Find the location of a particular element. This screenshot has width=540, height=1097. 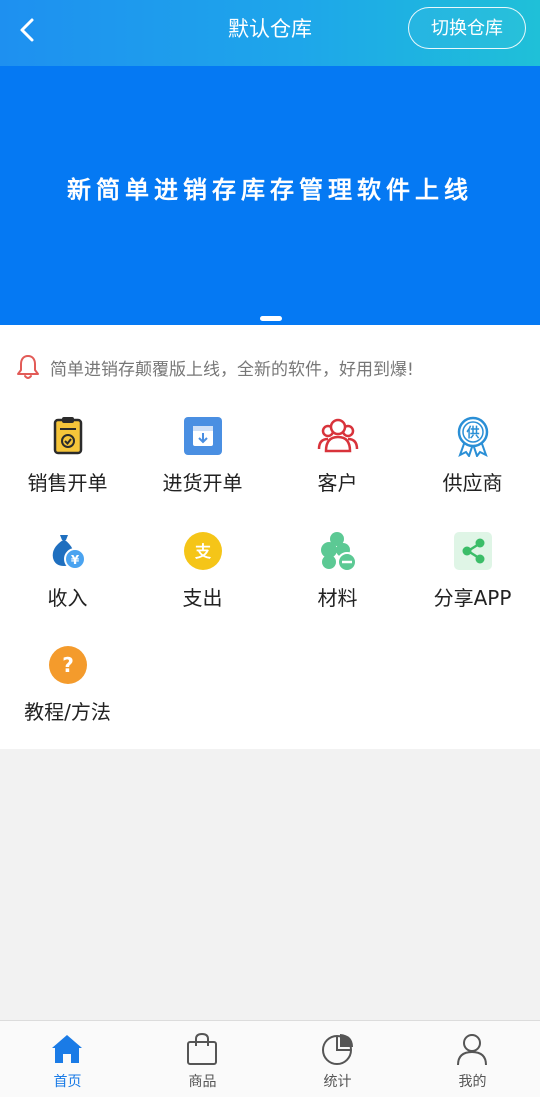

bell-icon is located at coordinates (28, 367).